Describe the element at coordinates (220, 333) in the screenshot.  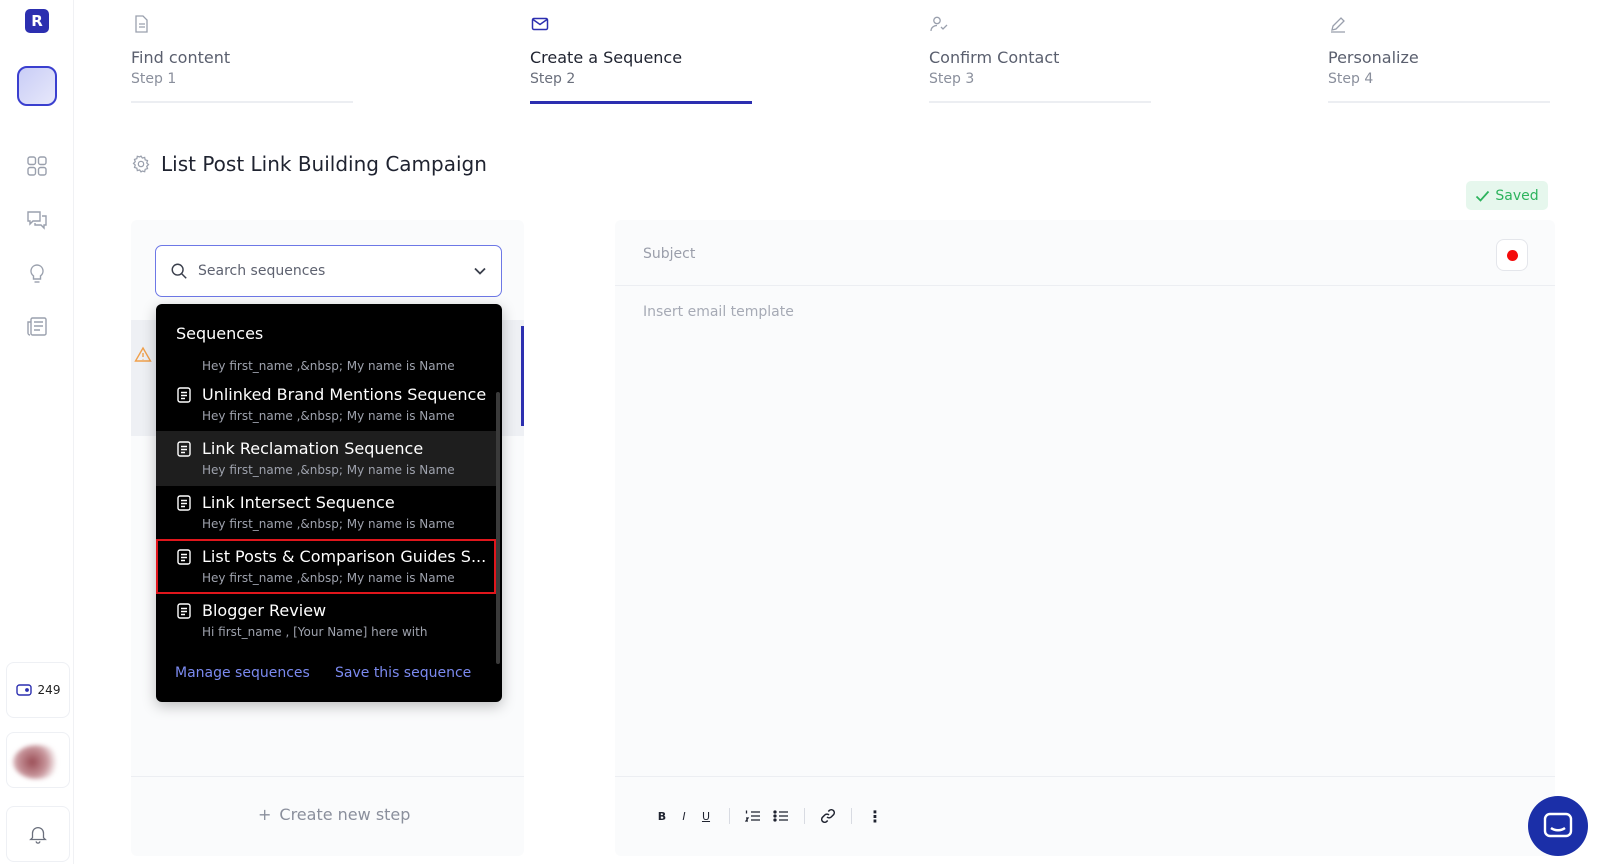
I see `dropdown-heading: Sequences` at that location.